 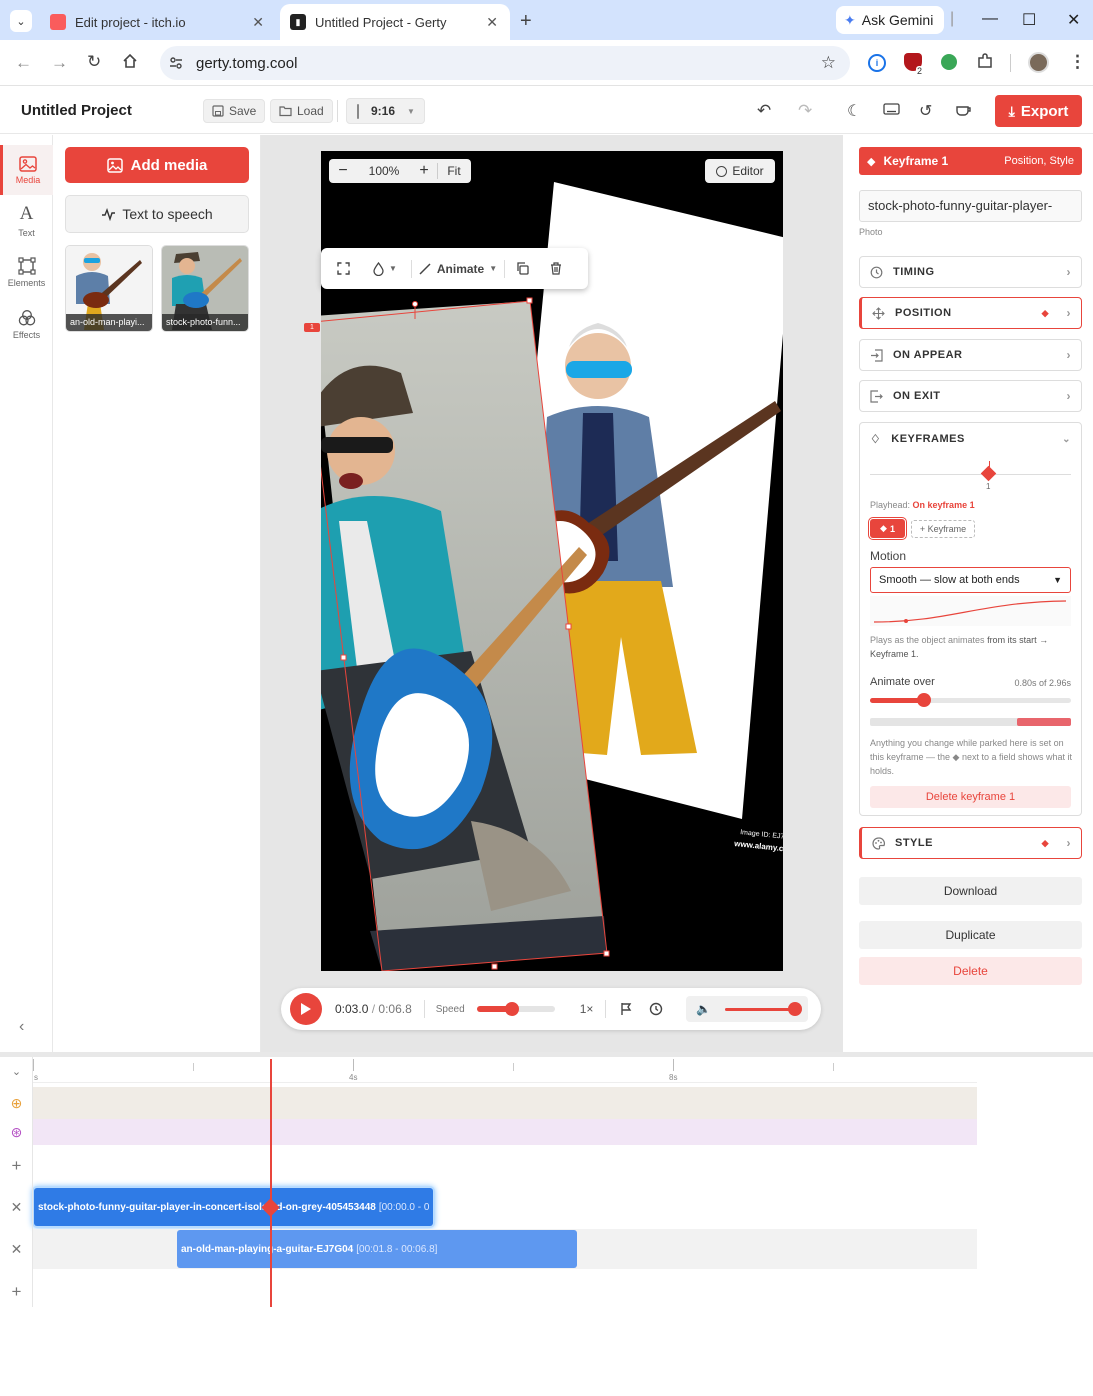 What do you see at coordinates (395, 1009) in the screenshot?
I see `total-time: 0:06.8` at bounding box center [395, 1009].